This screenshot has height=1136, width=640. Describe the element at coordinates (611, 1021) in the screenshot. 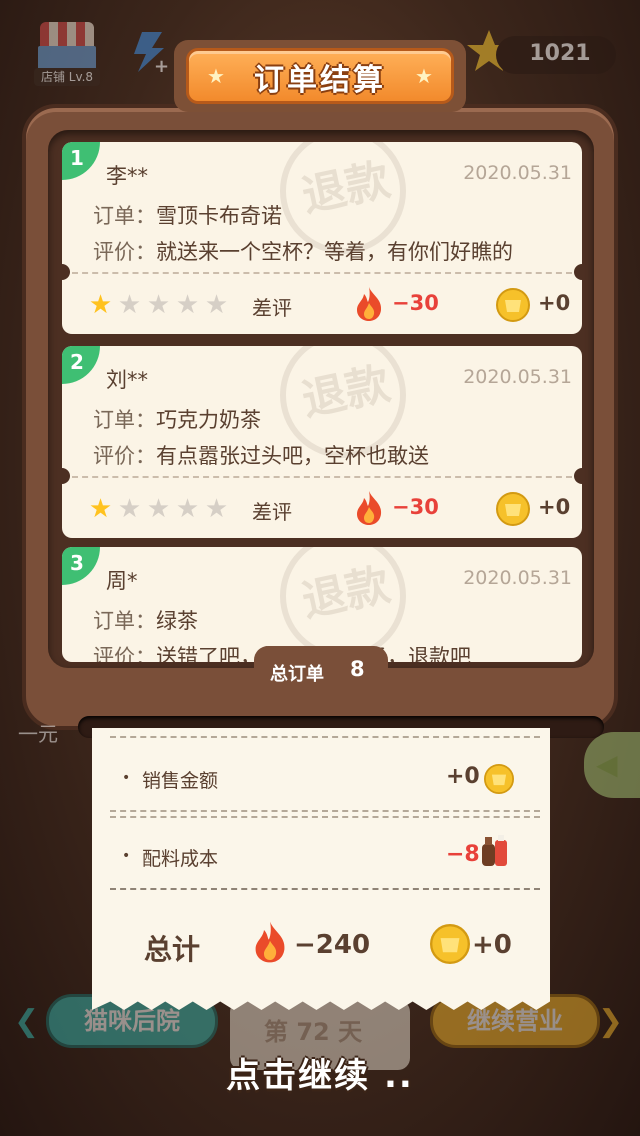

I see `chevron-right-icon: ❯` at that location.